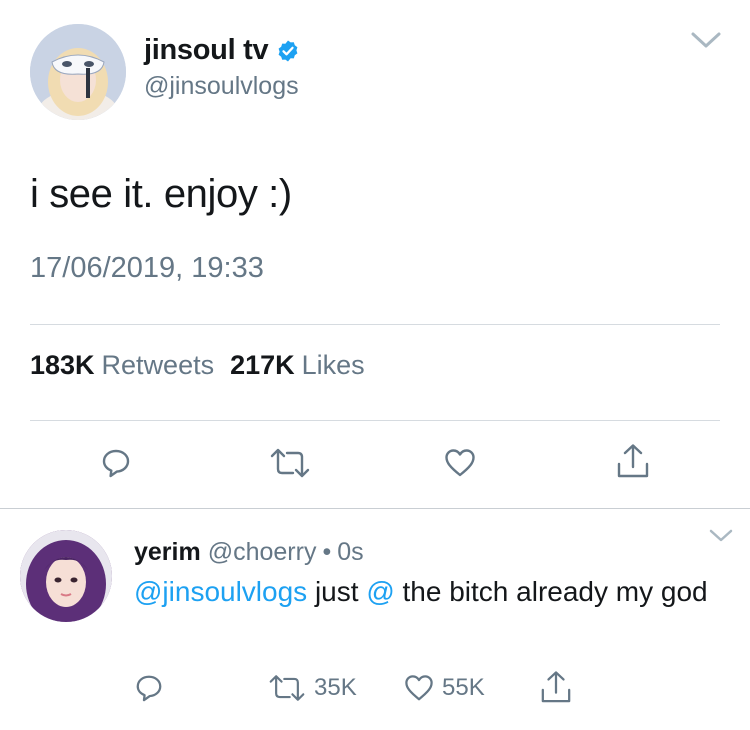  Describe the element at coordinates (380, 591) in the screenshot. I see `reply-mention-at: @` at that location.